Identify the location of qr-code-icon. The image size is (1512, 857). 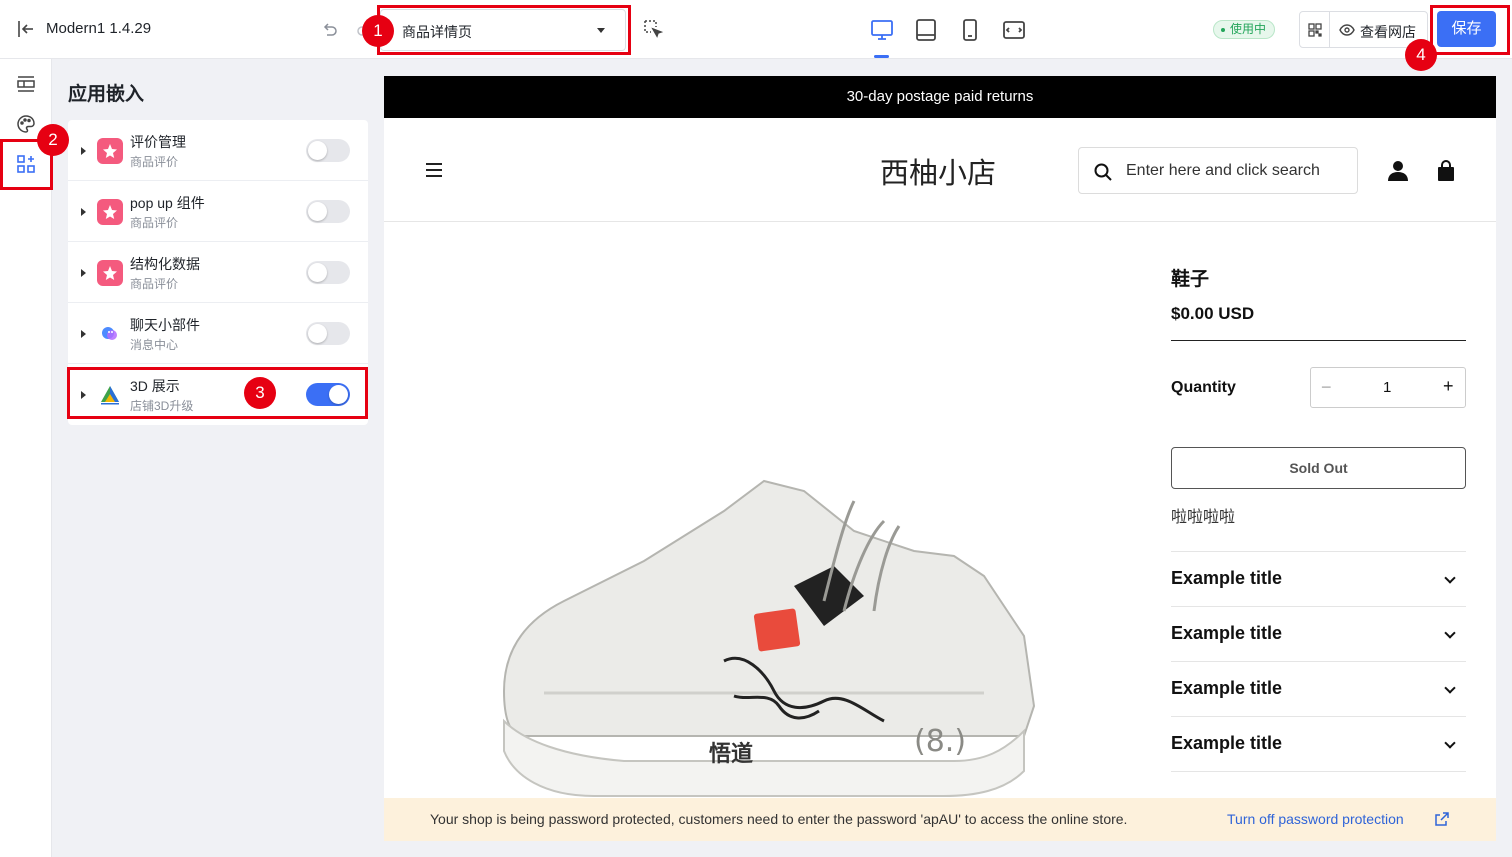
(1315, 30).